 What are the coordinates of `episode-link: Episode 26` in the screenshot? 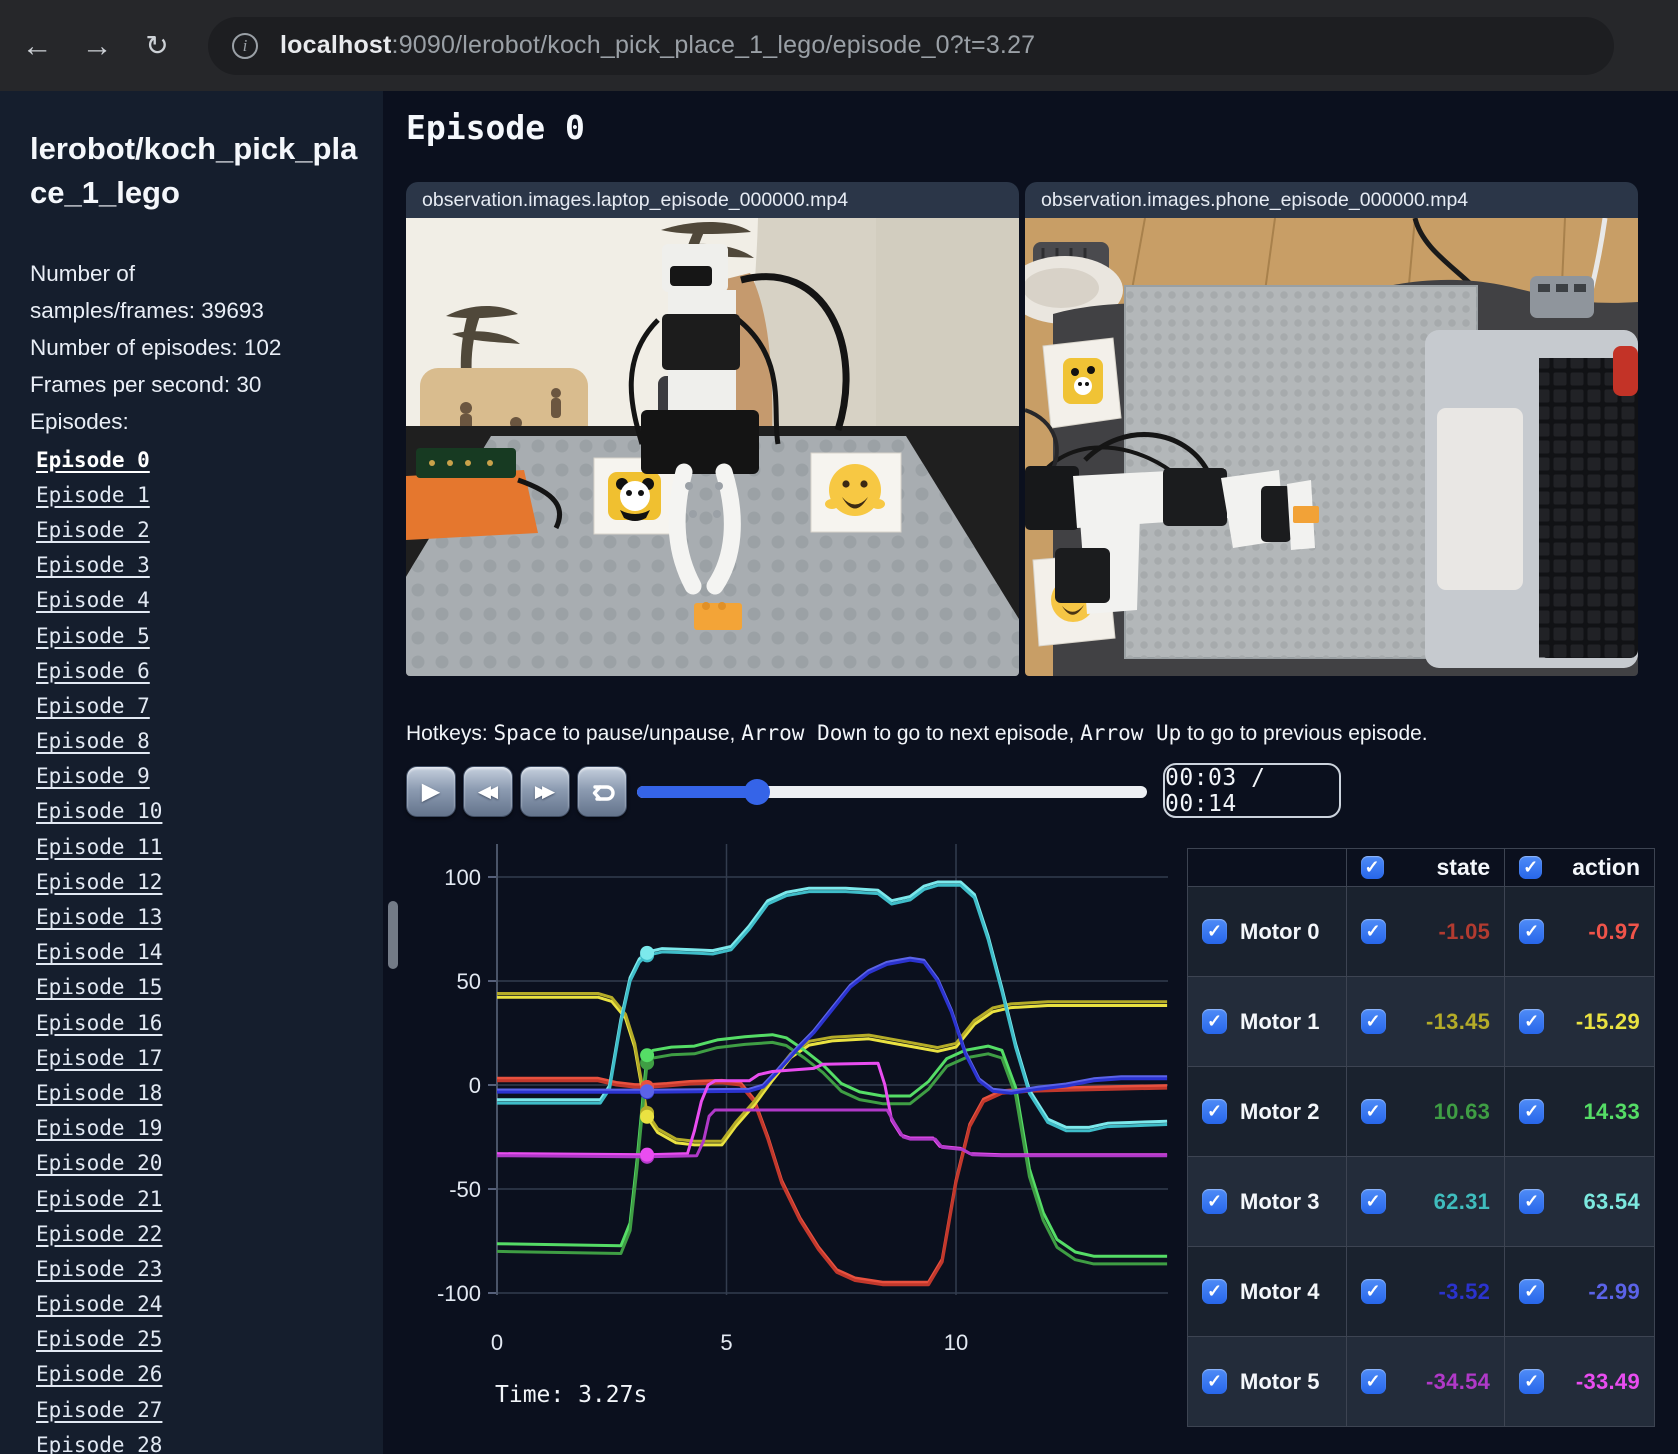 It's located at (209, 1374).